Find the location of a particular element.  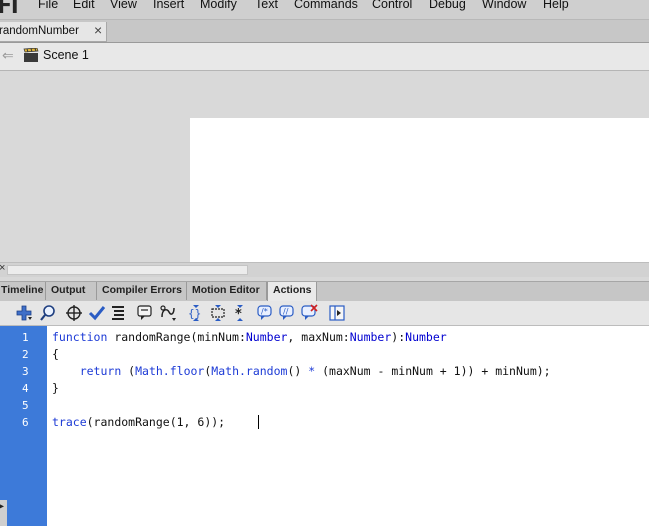

check-syntax-icon is located at coordinates (97, 313).